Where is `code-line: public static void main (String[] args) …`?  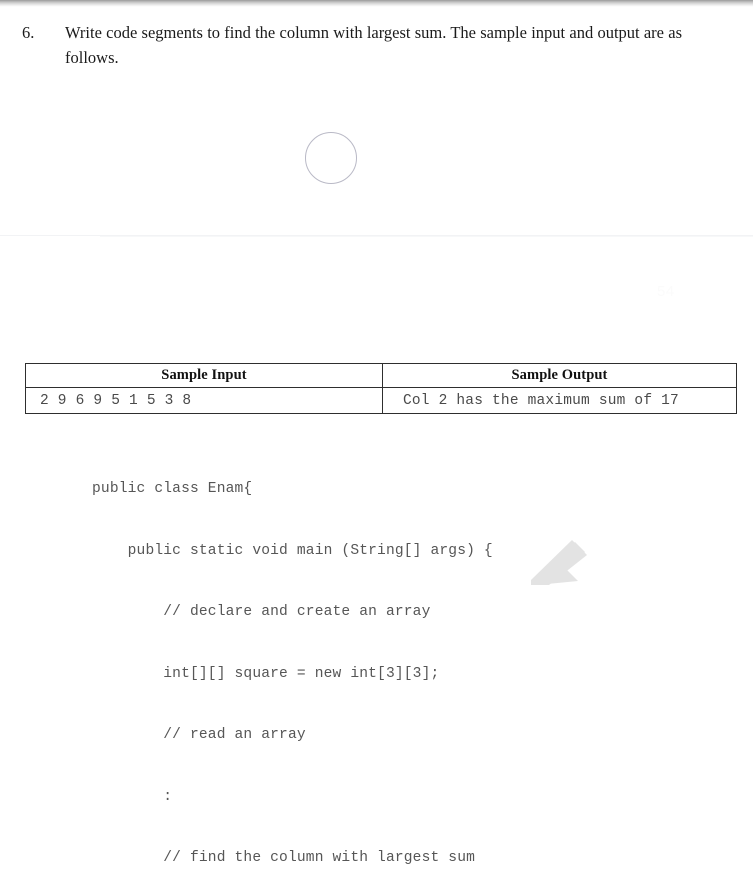
code-line: public static void main (String[] args) … is located at coordinates (292, 550).